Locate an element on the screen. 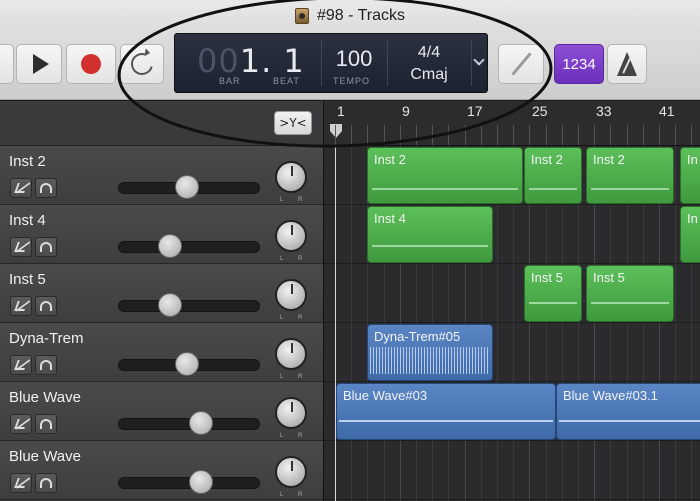  metronome-icon is located at coordinates (627, 64).